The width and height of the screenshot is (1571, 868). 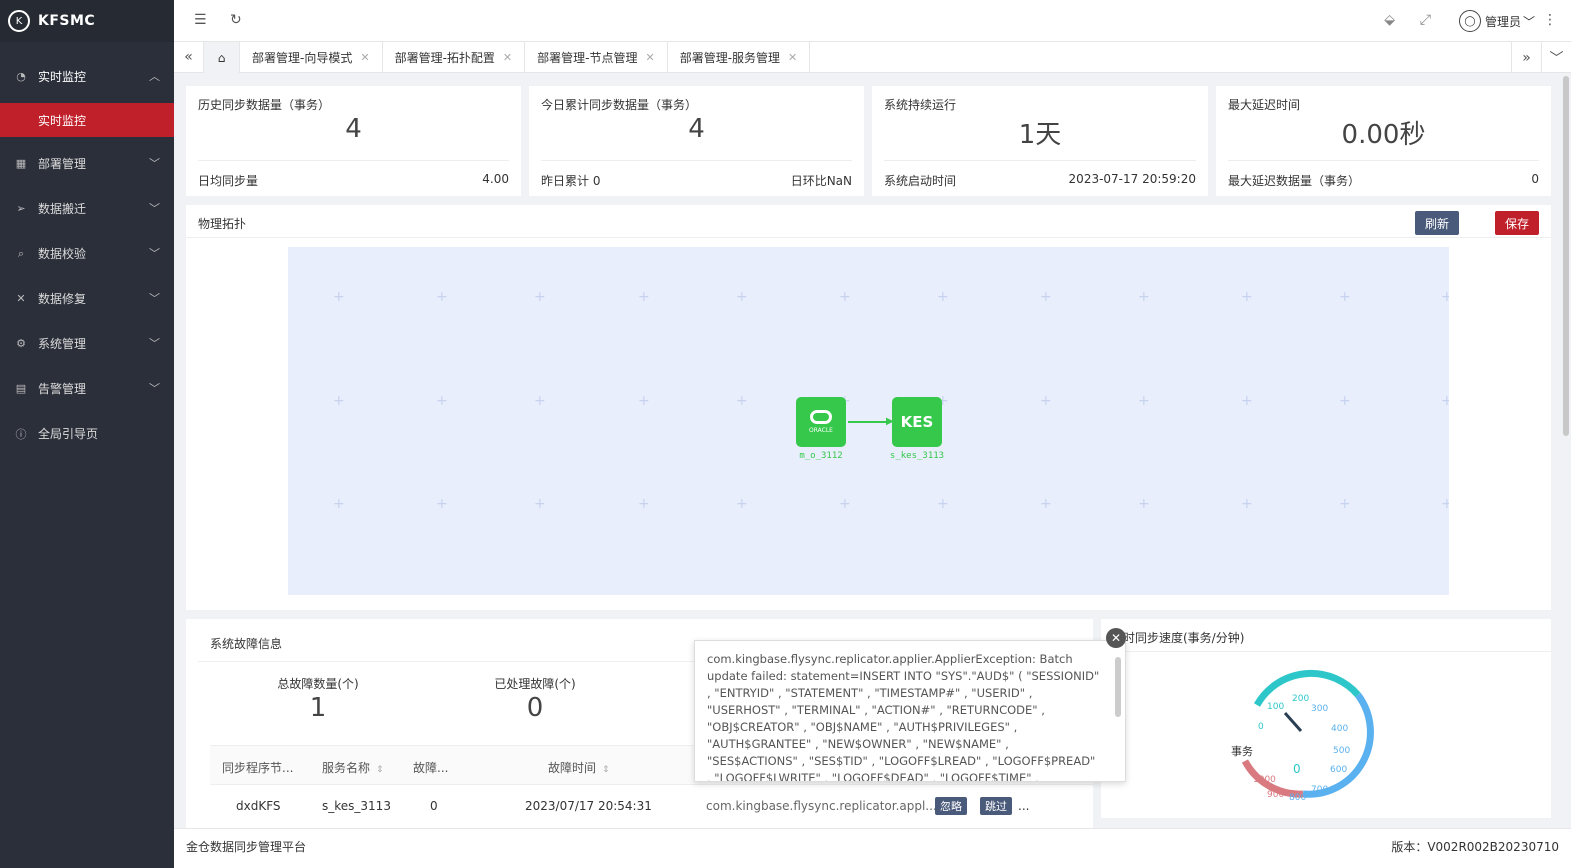 I want to click on tag-icon: ⬙, so click(x=1389, y=20).